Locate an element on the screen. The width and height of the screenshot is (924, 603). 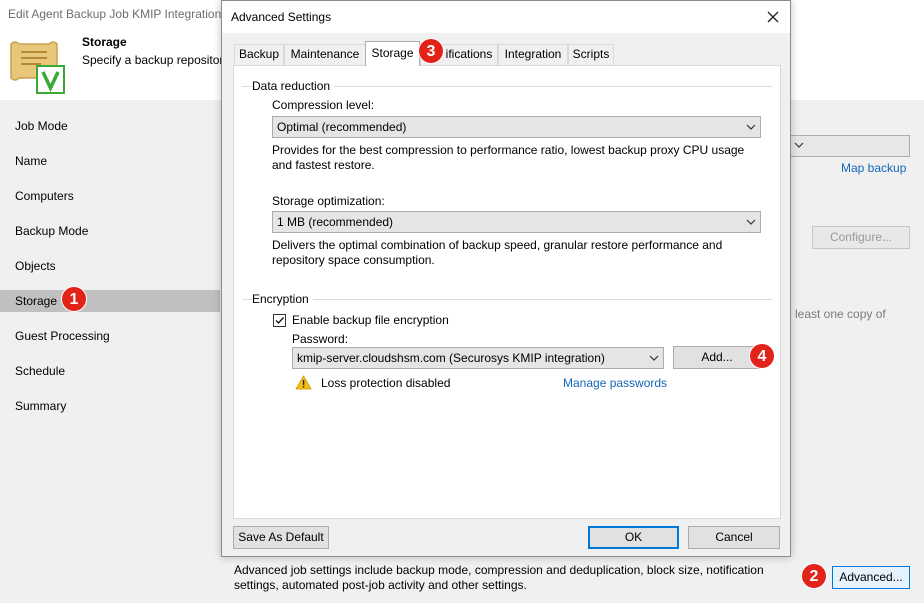
map-backup-link: Map backup is located at coordinates (873, 168).